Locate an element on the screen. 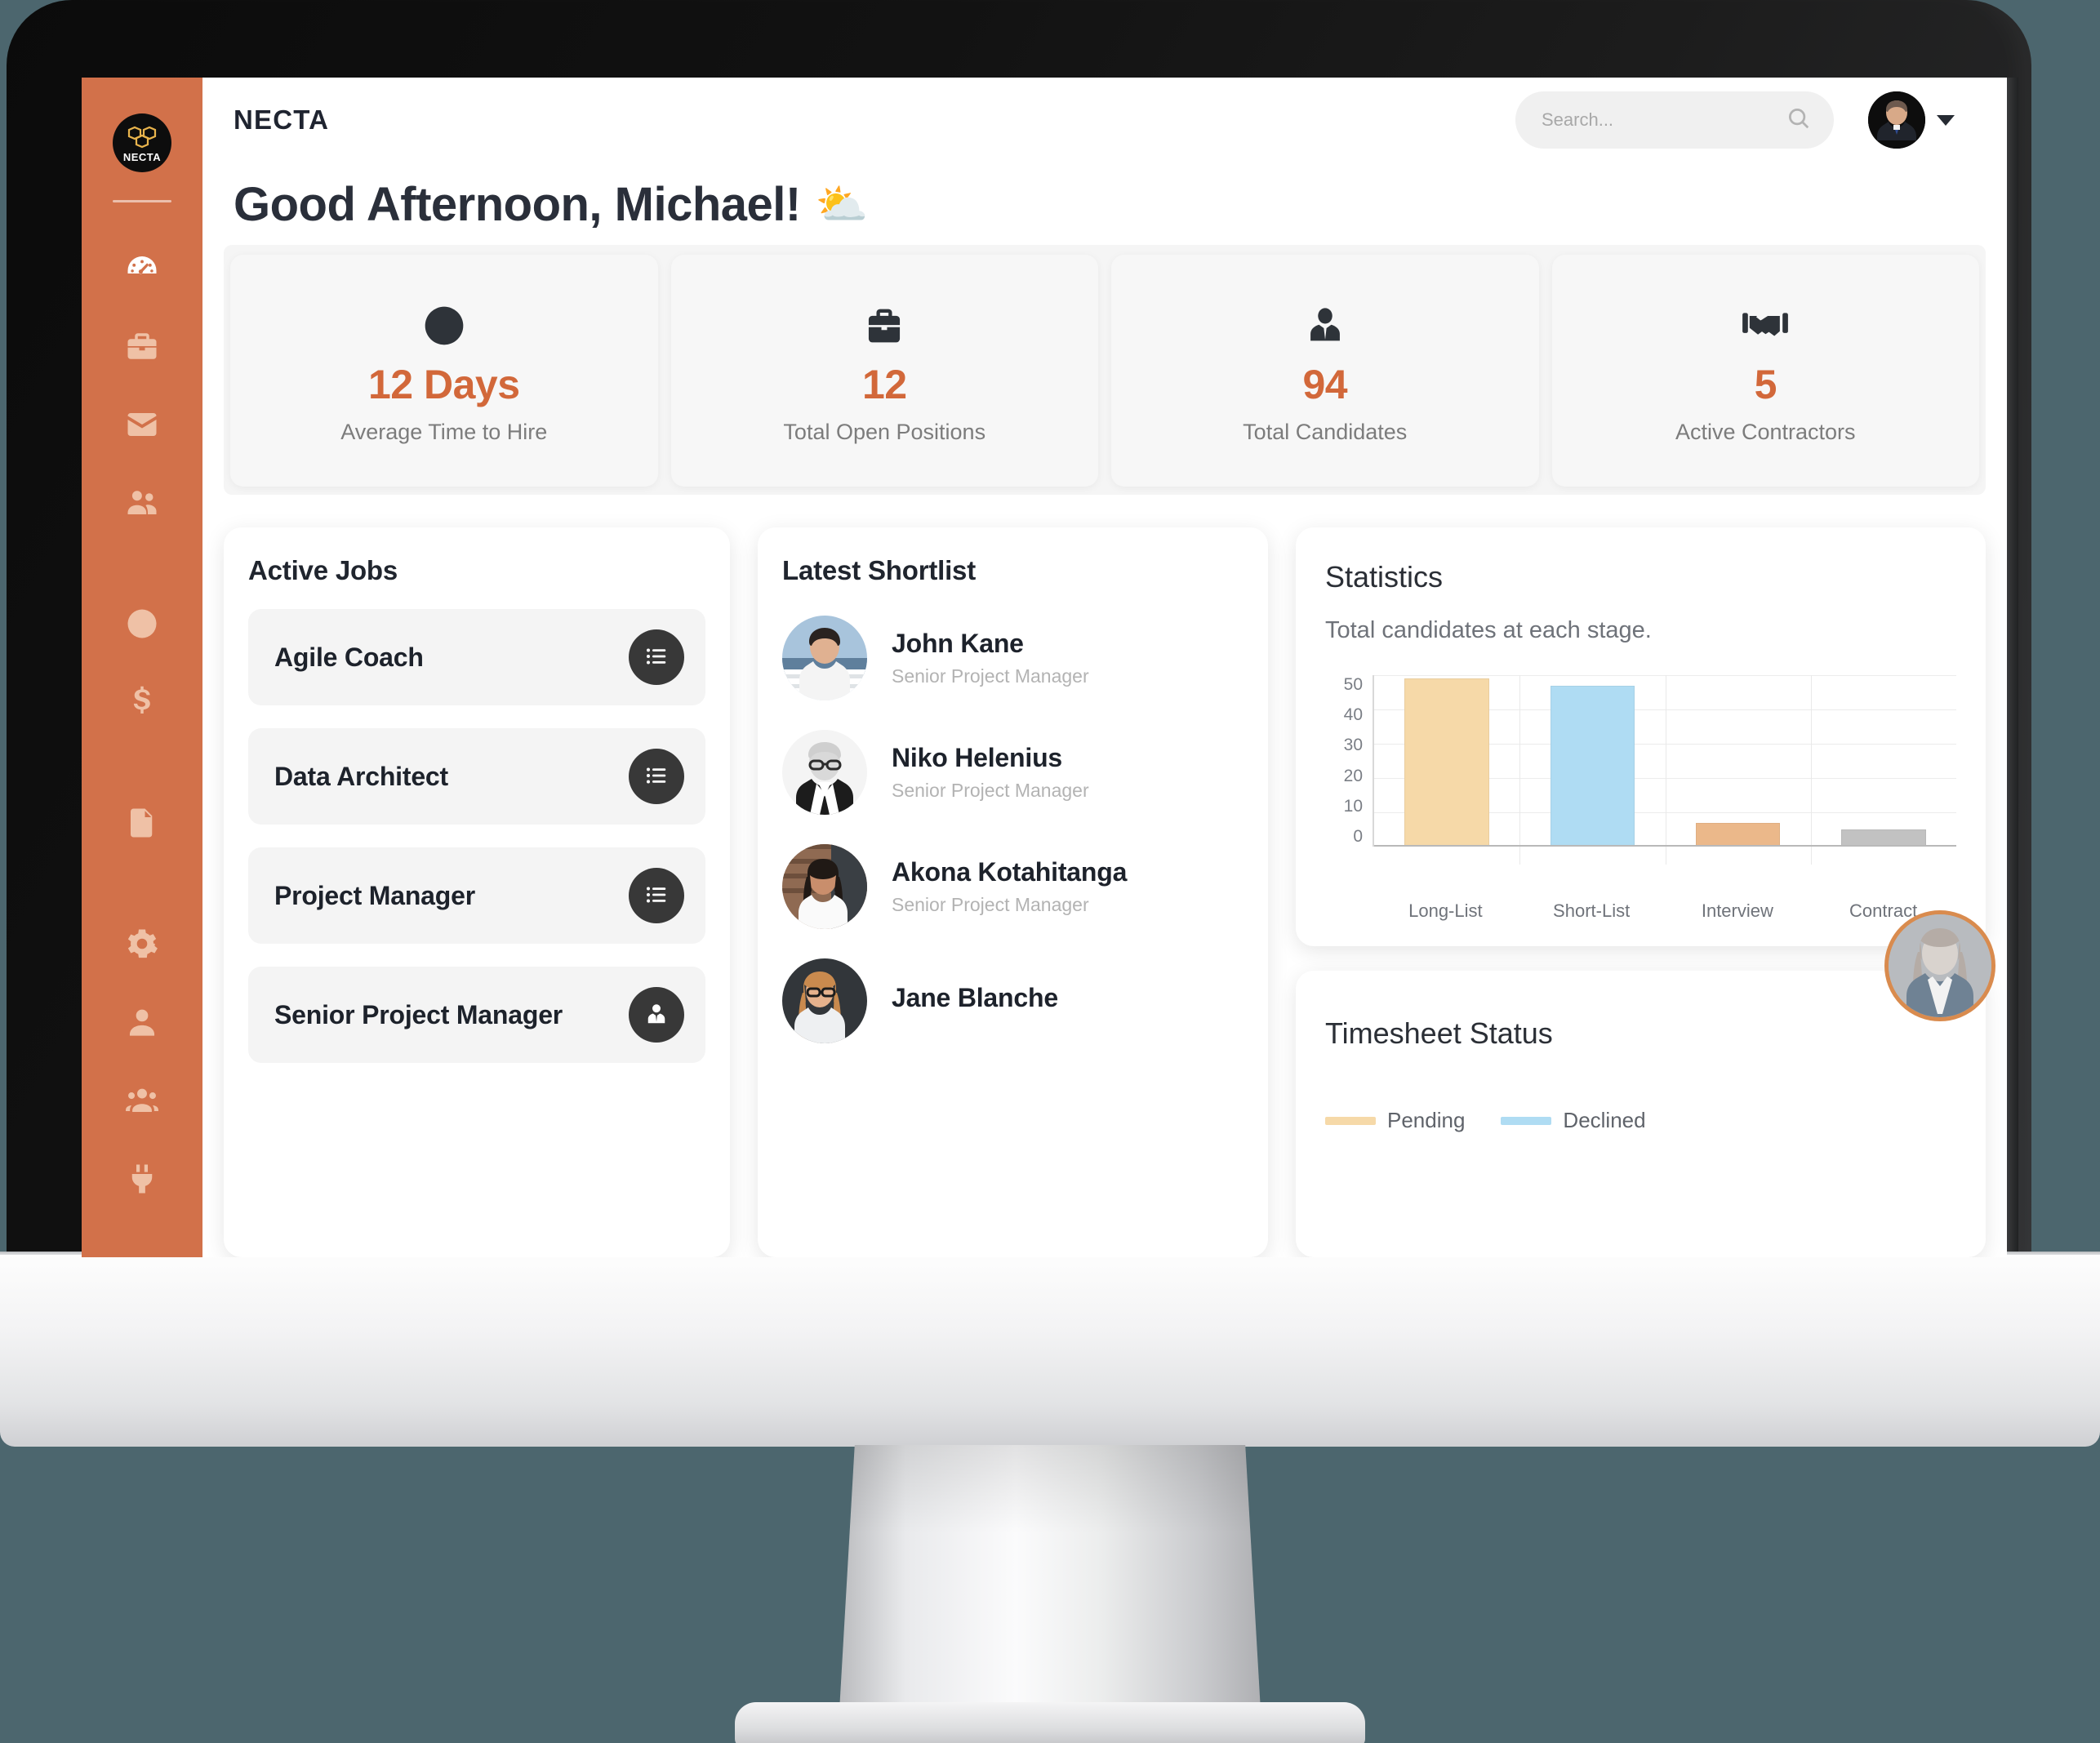  y-tick: 20 is located at coordinates (1353, 775).